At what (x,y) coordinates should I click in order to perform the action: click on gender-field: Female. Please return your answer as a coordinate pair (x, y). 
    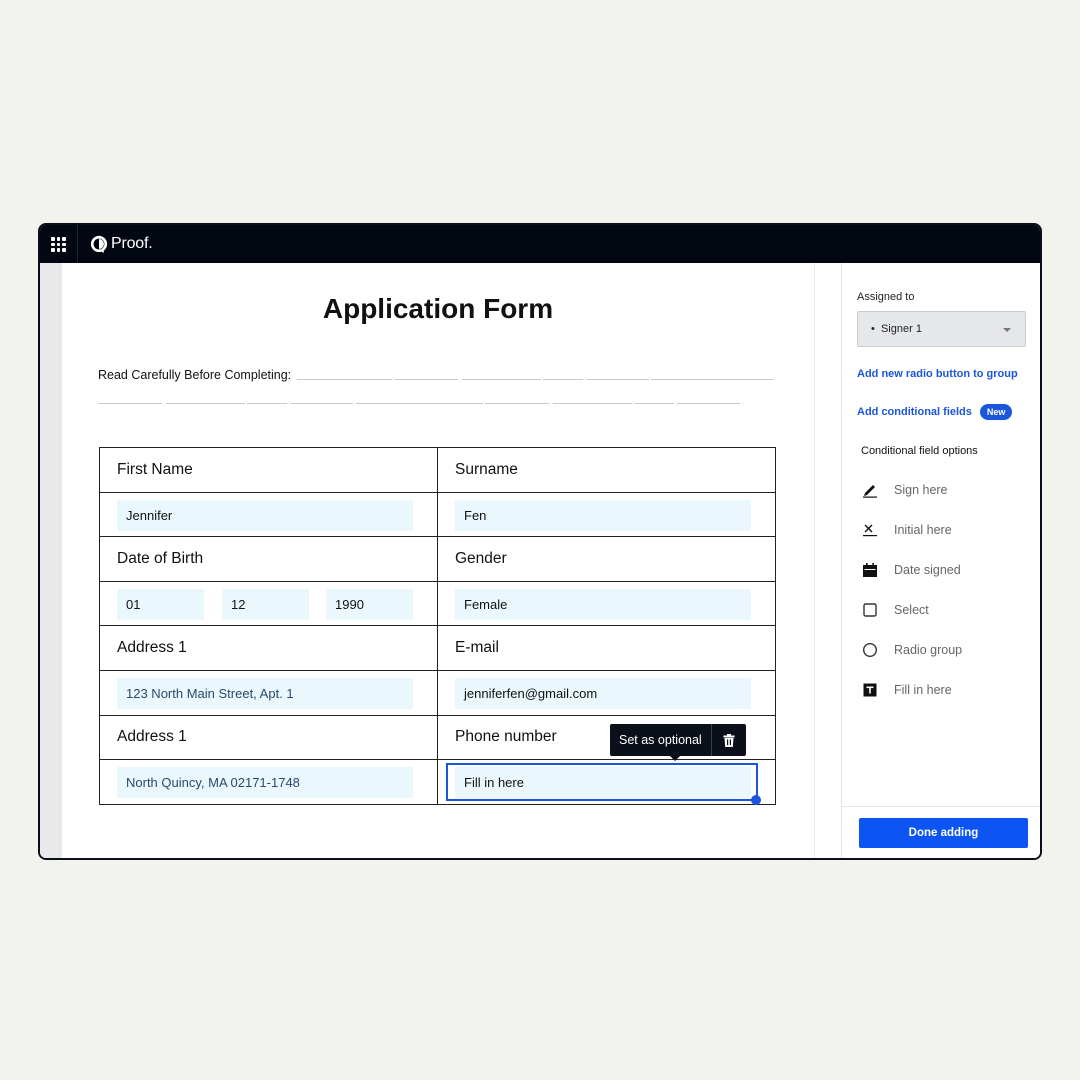
    Looking at the image, I should click on (603, 604).